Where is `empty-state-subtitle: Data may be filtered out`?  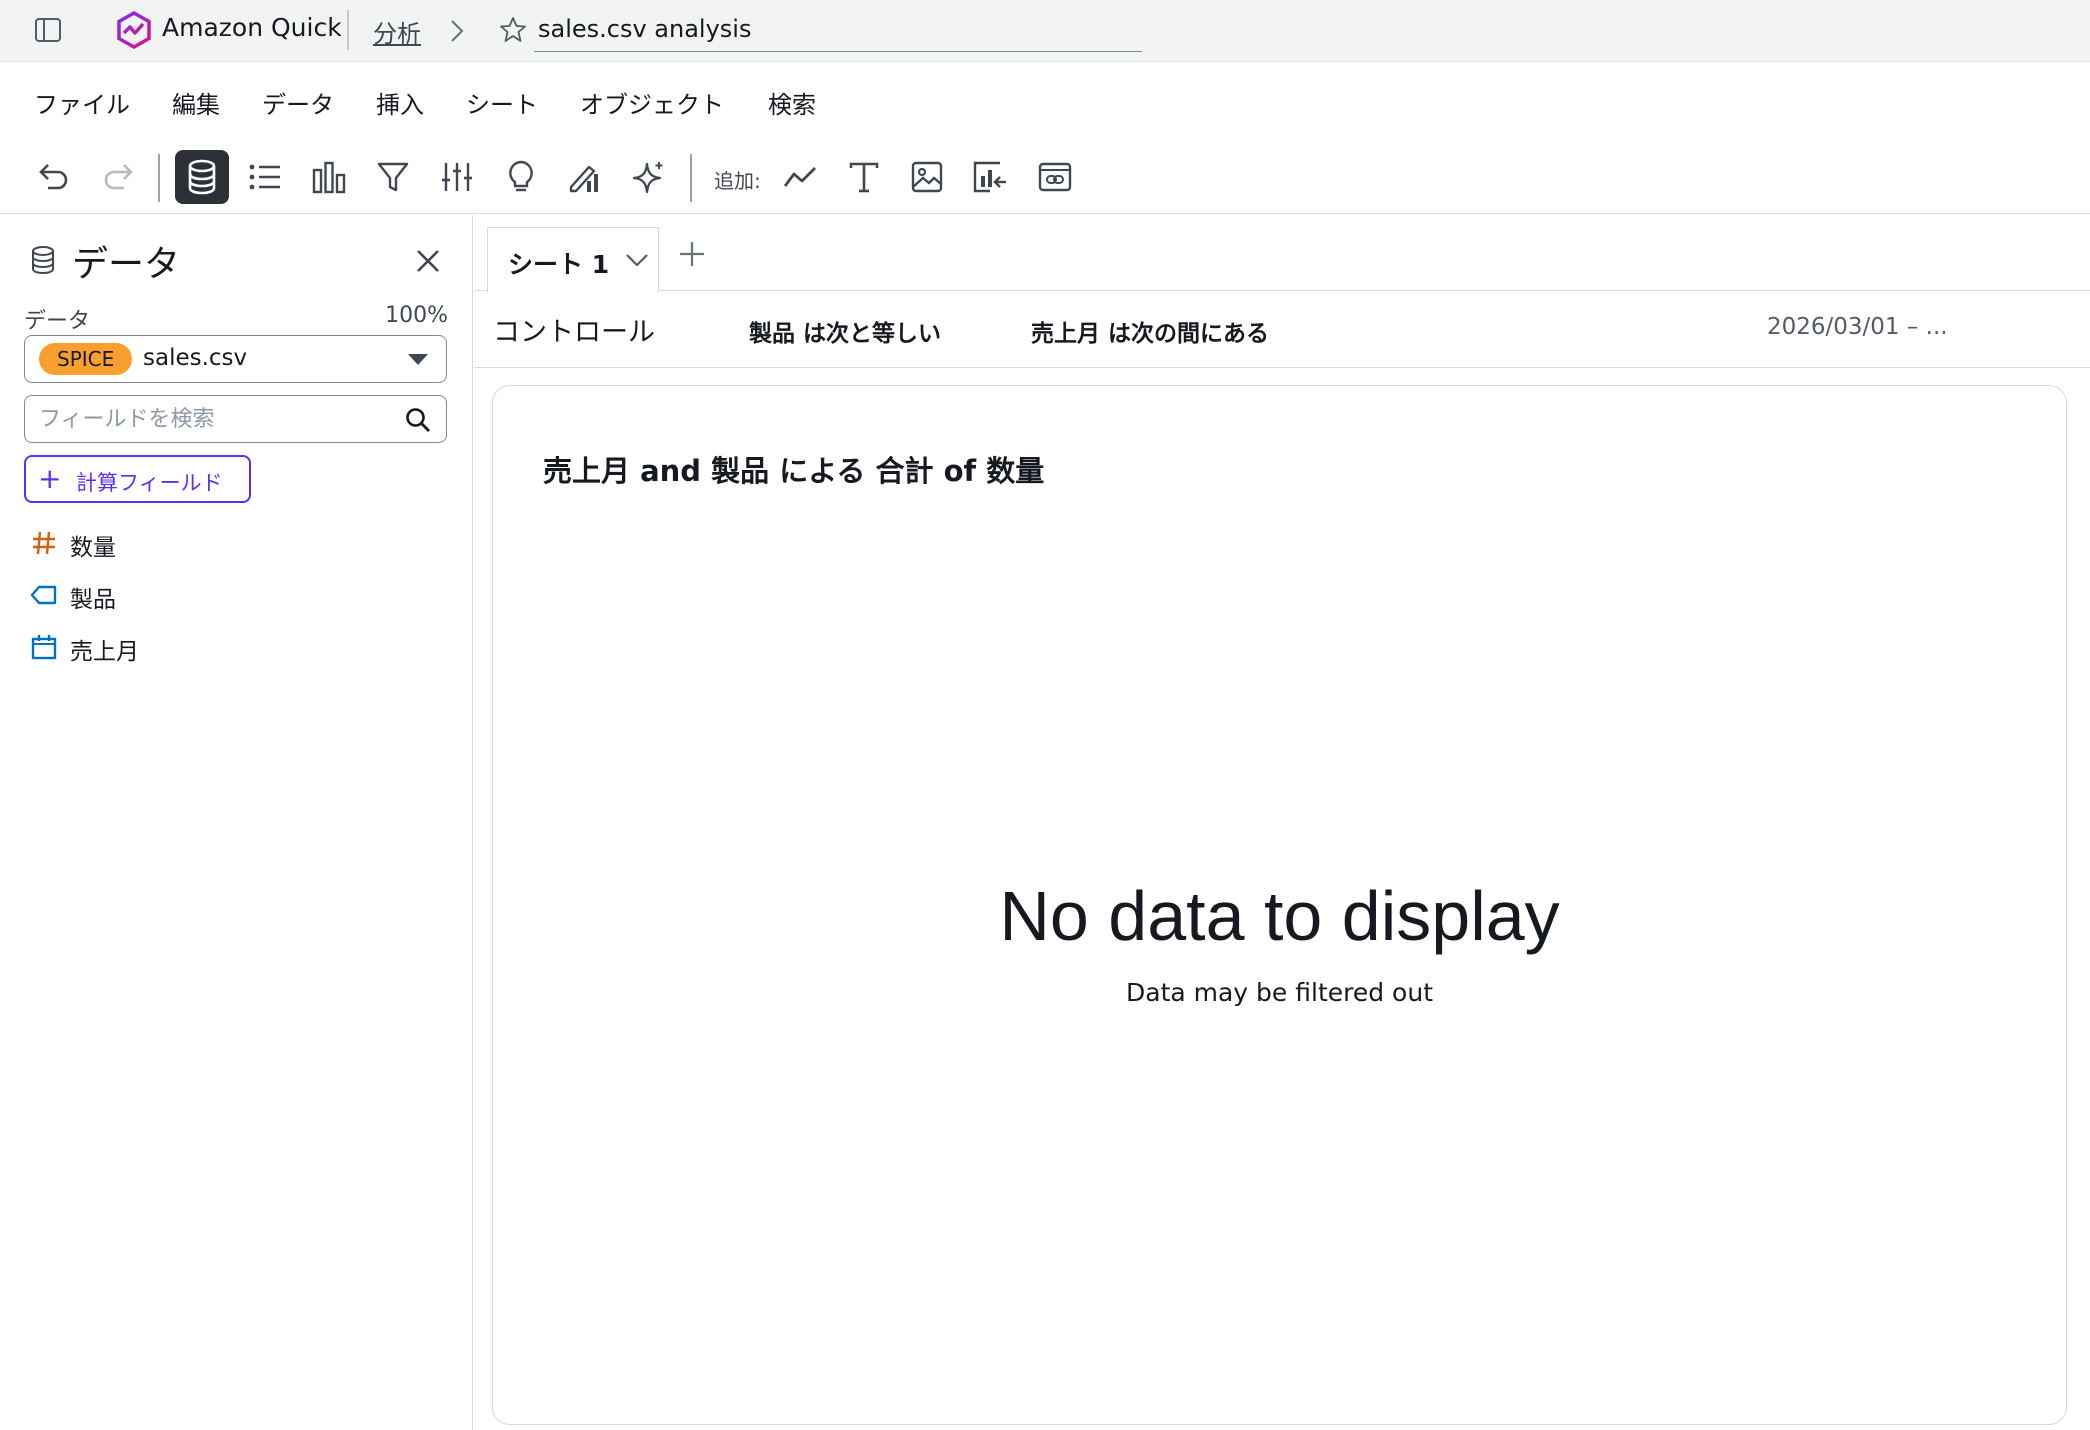
empty-state-subtitle: Data may be filtered out is located at coordinates (1279, 992).